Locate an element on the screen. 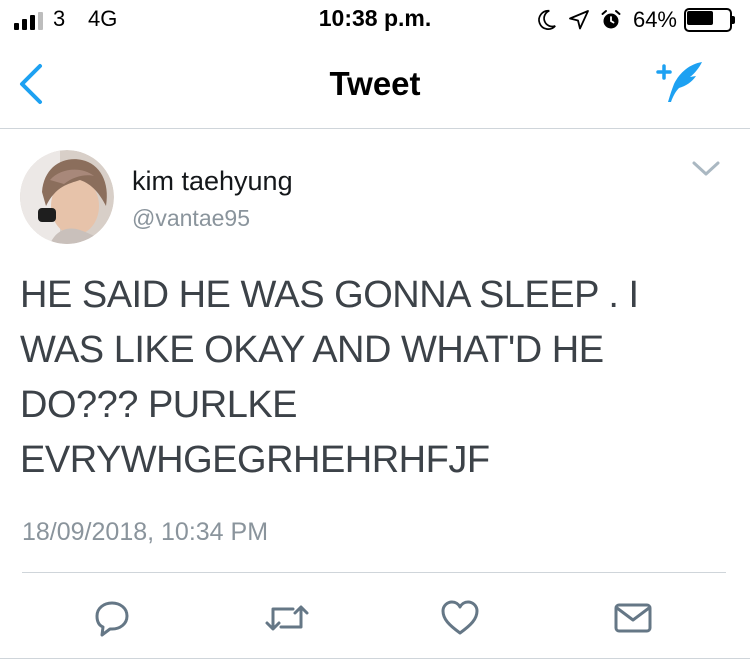  direct-message-button is located at coordinates (633, 618).